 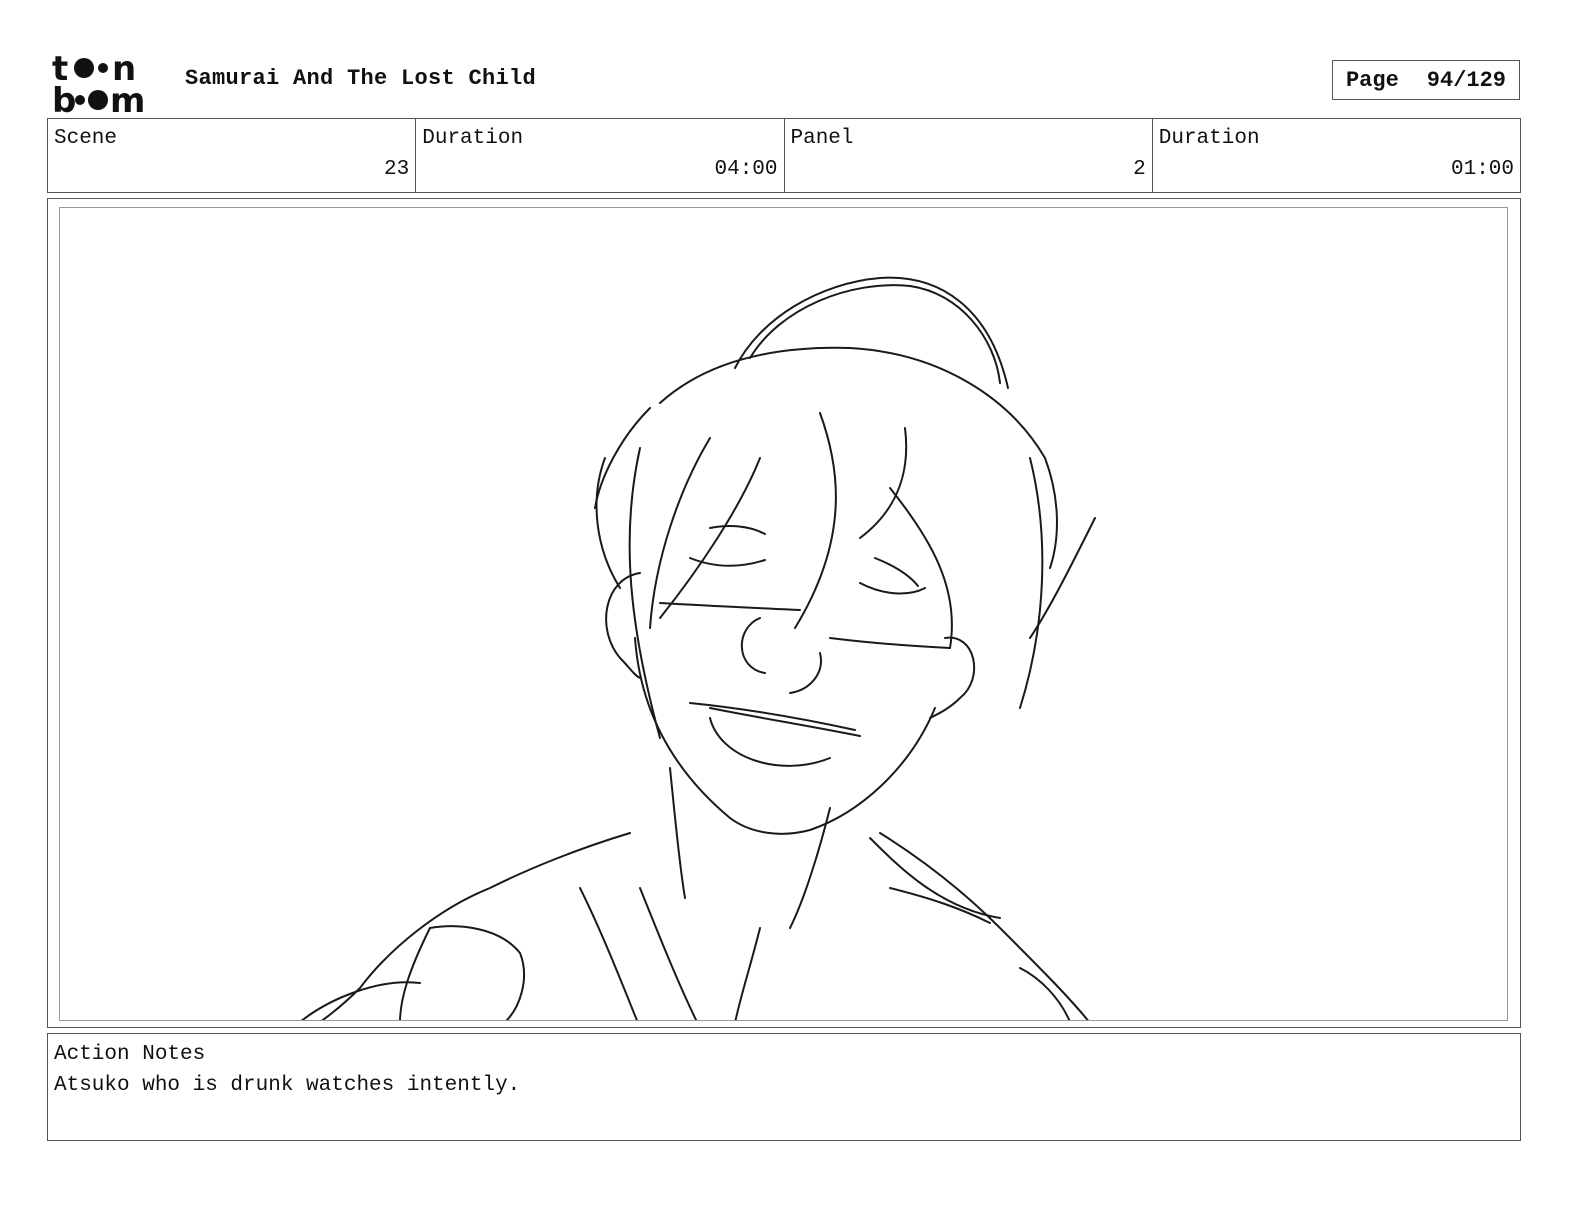 I want to click on scene-label: Scene, so click(x=86, y=138).